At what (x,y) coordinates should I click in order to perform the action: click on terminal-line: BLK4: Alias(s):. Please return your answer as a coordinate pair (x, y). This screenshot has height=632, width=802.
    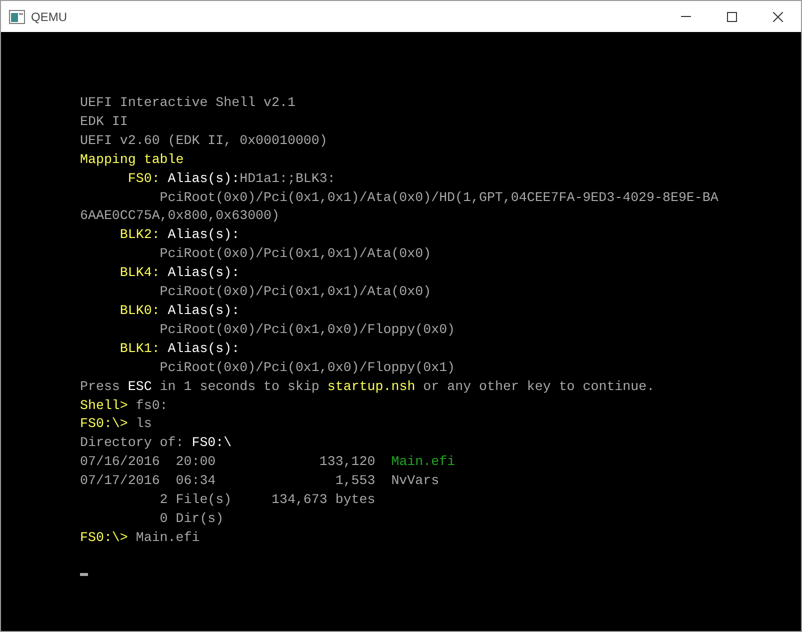
    Looking at the image, I should click on (179, 273).